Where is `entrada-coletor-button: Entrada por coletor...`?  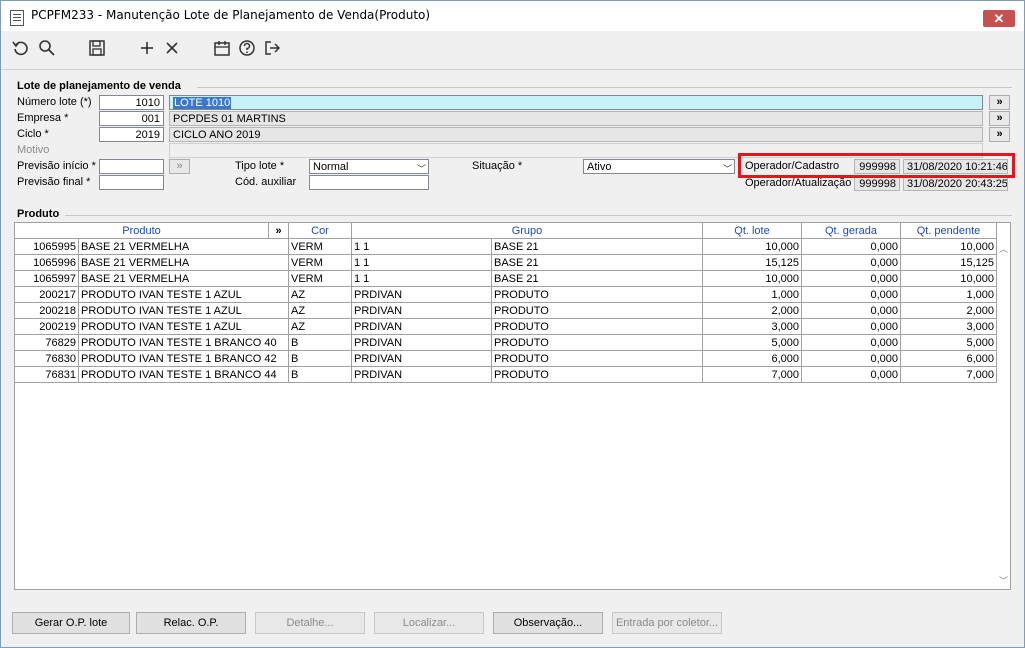
entrada-coletor-button: Entrada por coletor... is located at coordinates (667, 623).